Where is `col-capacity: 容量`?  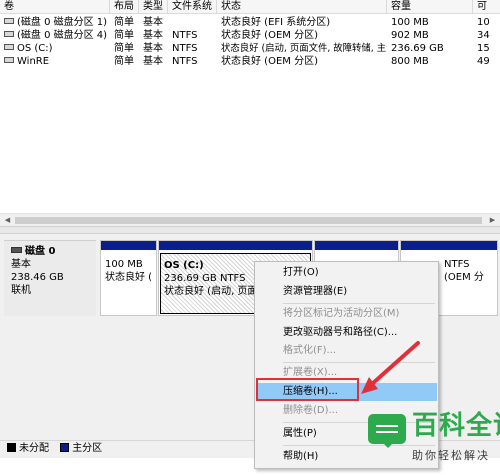
col-capacity: 容量 is located at coordinates (430, 7).